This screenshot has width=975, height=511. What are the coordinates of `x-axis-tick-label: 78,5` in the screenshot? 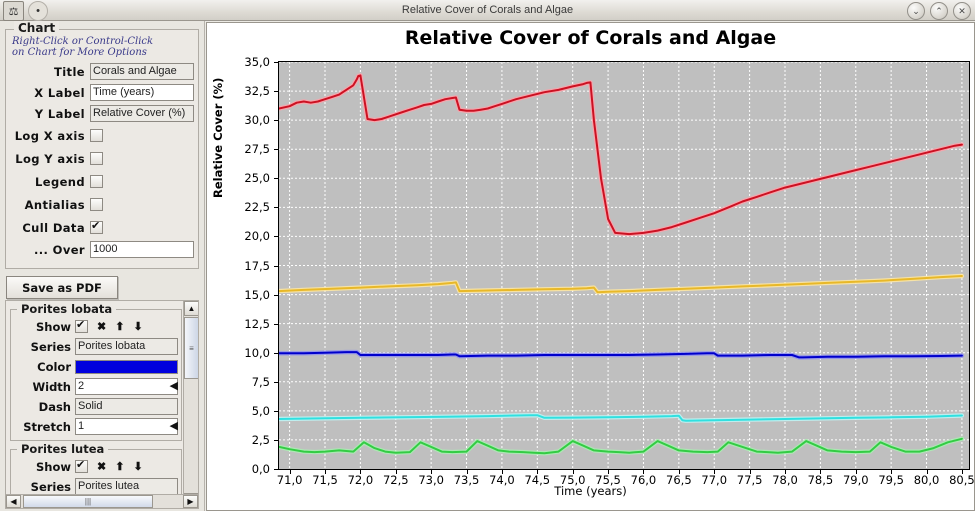 It's located at (820, 480).